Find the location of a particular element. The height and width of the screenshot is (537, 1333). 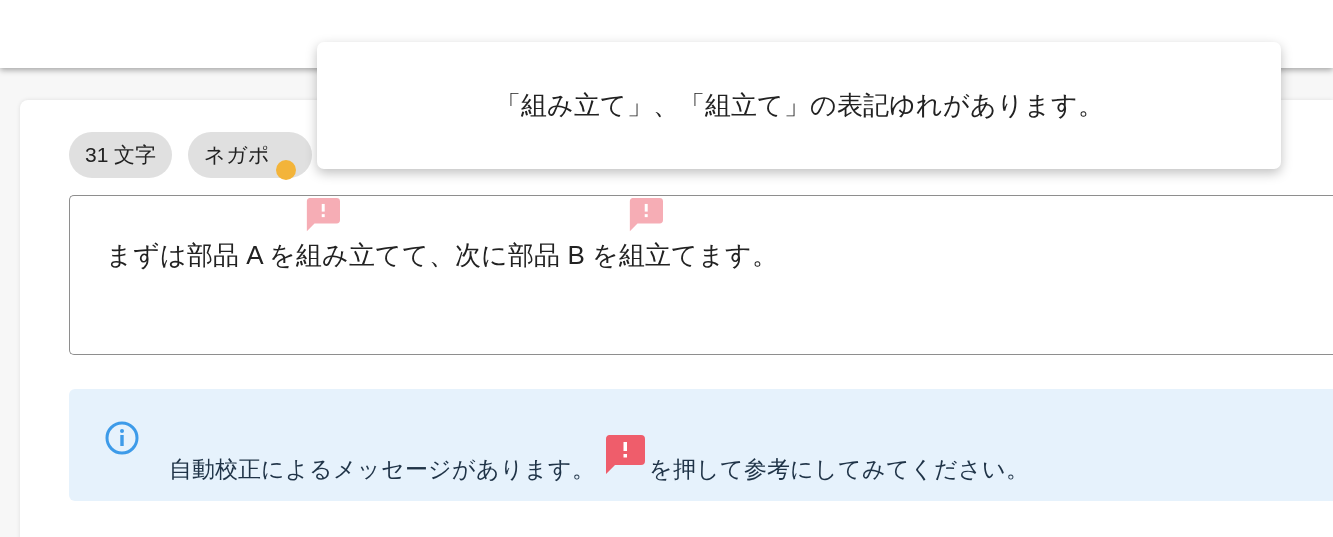

character-count-chip: 31 文字 is located at coordinates (121, 155).